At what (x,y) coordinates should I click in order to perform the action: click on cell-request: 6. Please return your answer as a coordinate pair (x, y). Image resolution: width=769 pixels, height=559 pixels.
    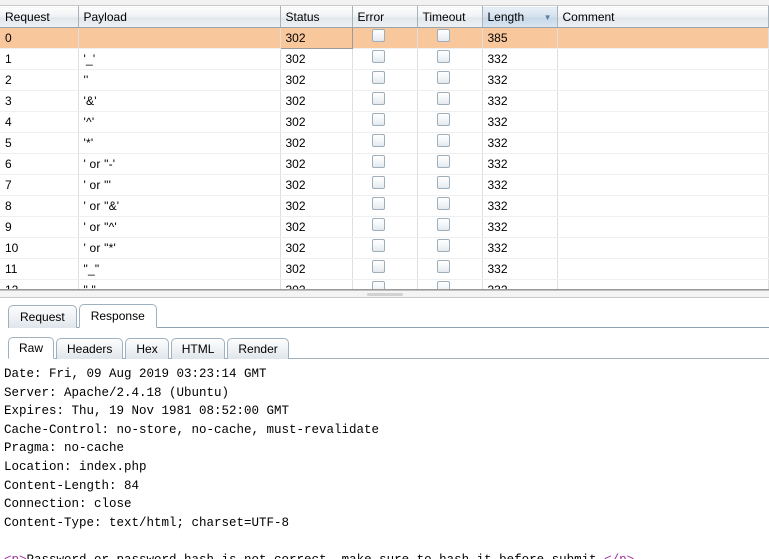
    Looking at the image, I should click on (39, 164).